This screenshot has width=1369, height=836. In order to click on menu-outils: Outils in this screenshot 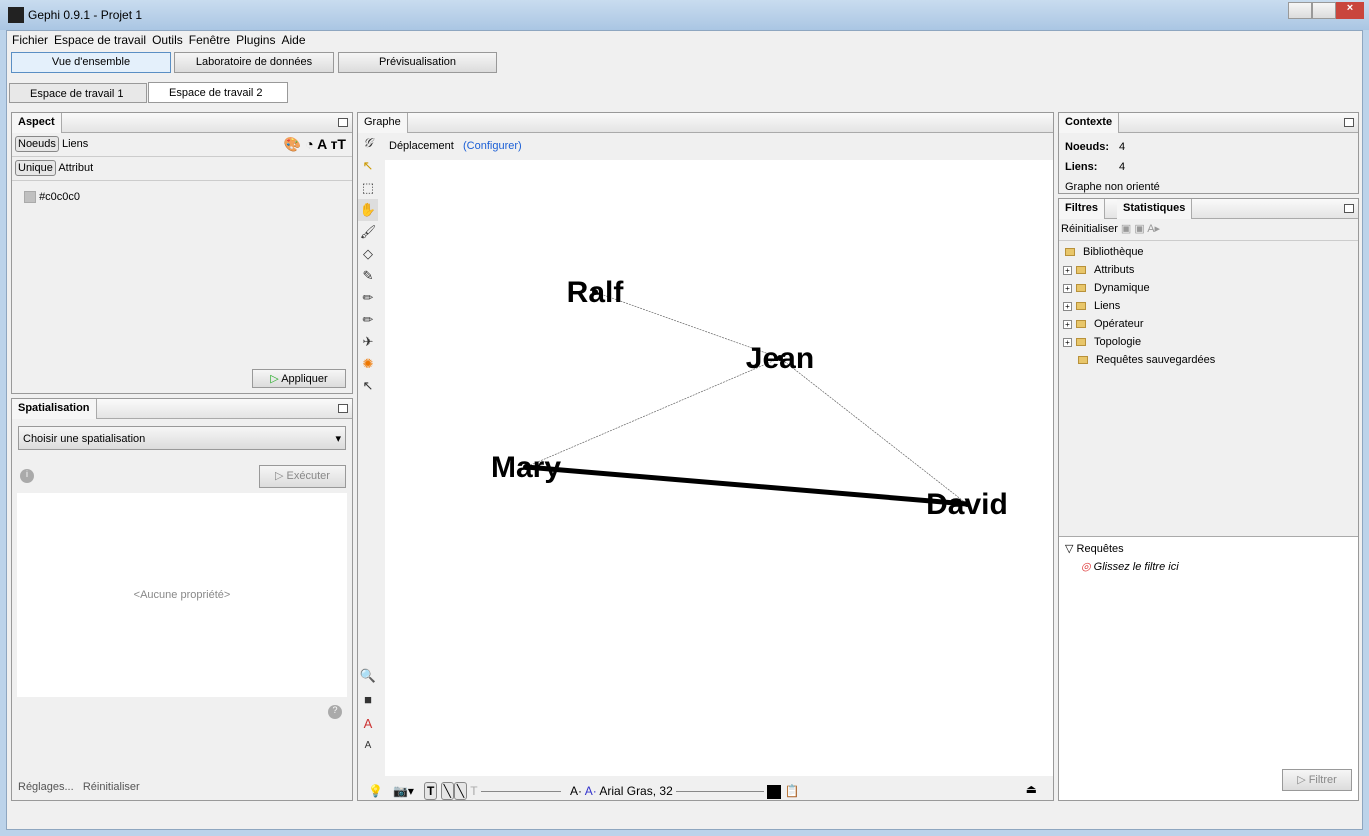, I will do `click(167, 40)`.